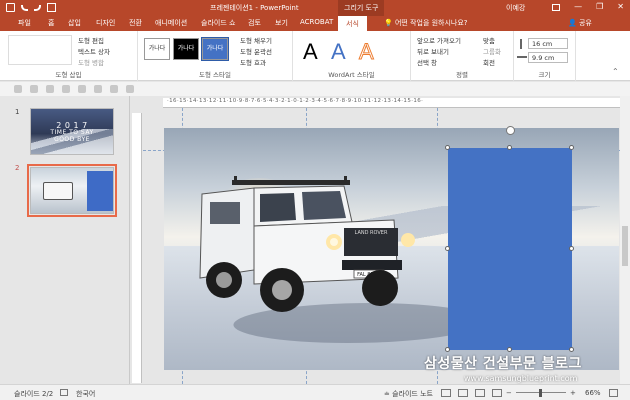 The height and width of the screenshot is (400, 630). What do you see at coordinates (571, 349) in the screenshot?
I see `resize-handle-bottom-right` at bounding box center [571, 349].